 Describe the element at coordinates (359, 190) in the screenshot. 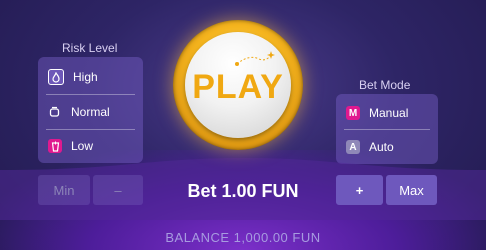

I see `increase-bet-button: +` at that location.